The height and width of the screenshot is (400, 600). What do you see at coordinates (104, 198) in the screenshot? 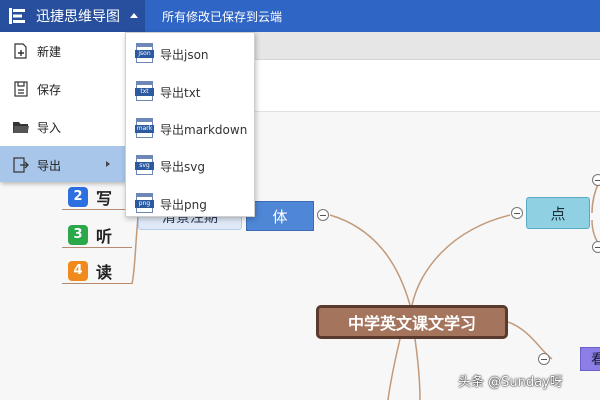
I see `skill-label: 写` at bounding box center [104, 198].